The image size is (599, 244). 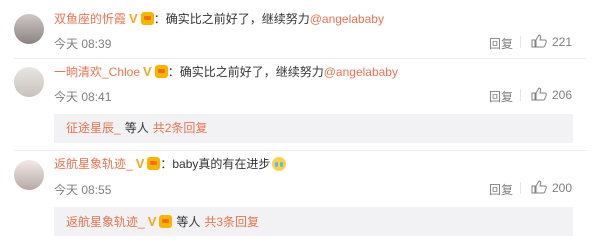 I want to click on view-replies-link: 共2条回复, so click(x=180, y=128).